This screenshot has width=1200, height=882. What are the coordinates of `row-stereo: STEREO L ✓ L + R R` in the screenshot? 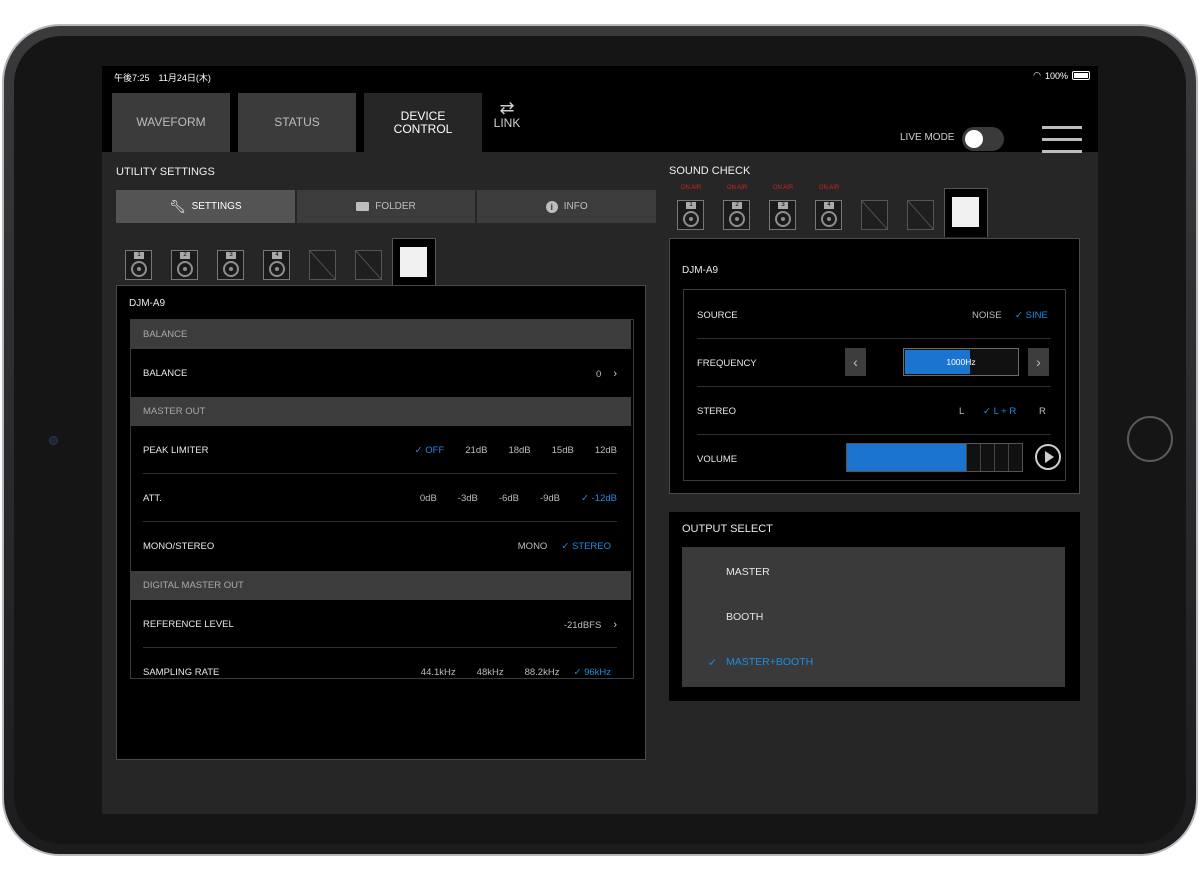 It's located at (874, 410).